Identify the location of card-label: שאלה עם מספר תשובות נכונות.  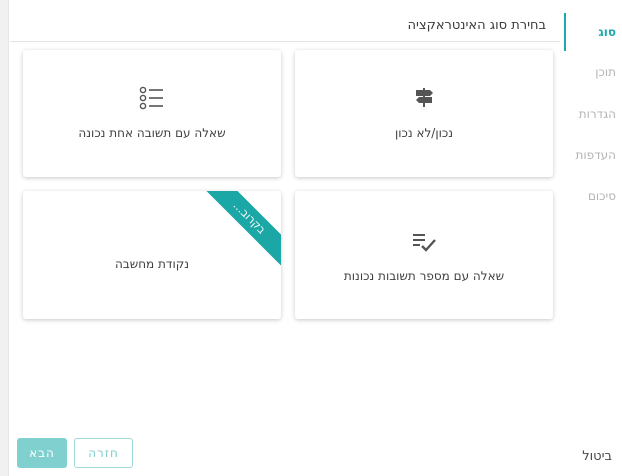
(424, 276).